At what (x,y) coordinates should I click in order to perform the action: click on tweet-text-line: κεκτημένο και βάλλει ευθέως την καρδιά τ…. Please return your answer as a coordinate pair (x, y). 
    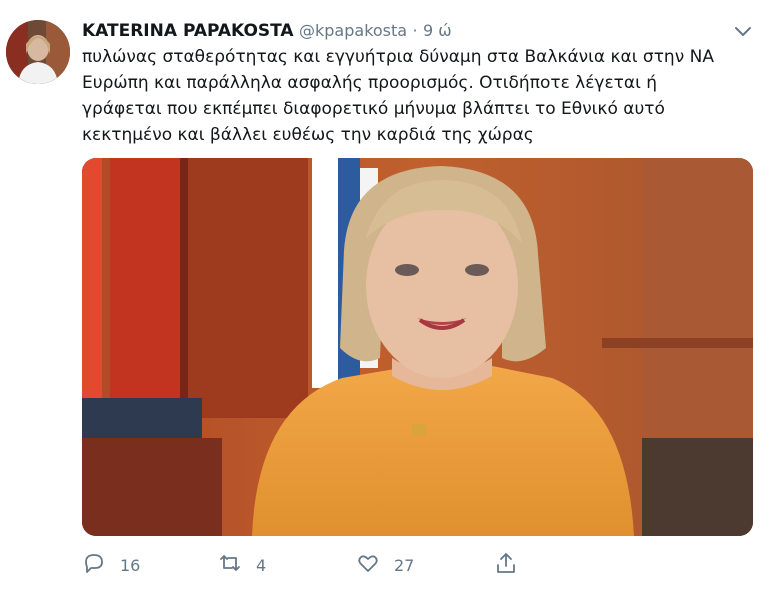
    Looking at the image, I should click on (308, 135).